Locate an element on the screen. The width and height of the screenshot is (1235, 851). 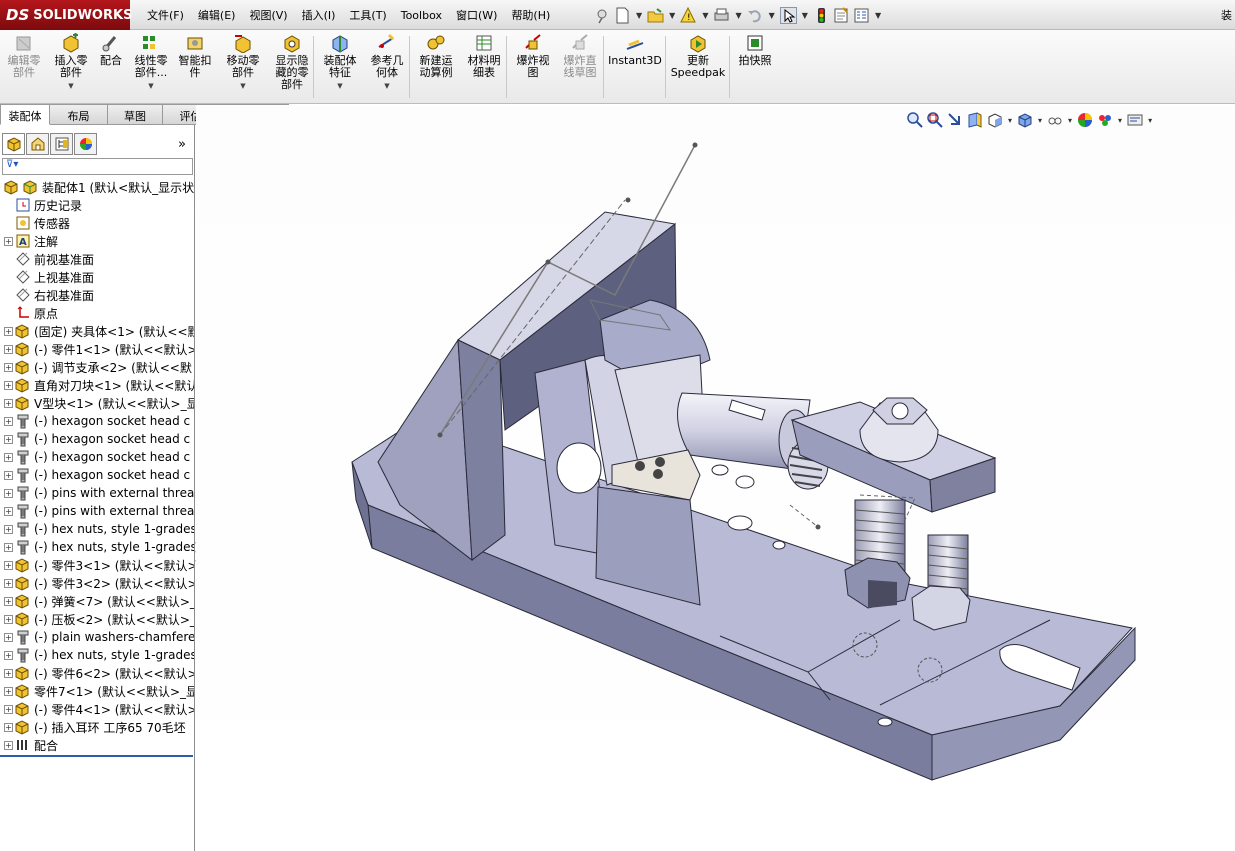
rebuild-warning-icon: ! is located at coordinates (688, 15).